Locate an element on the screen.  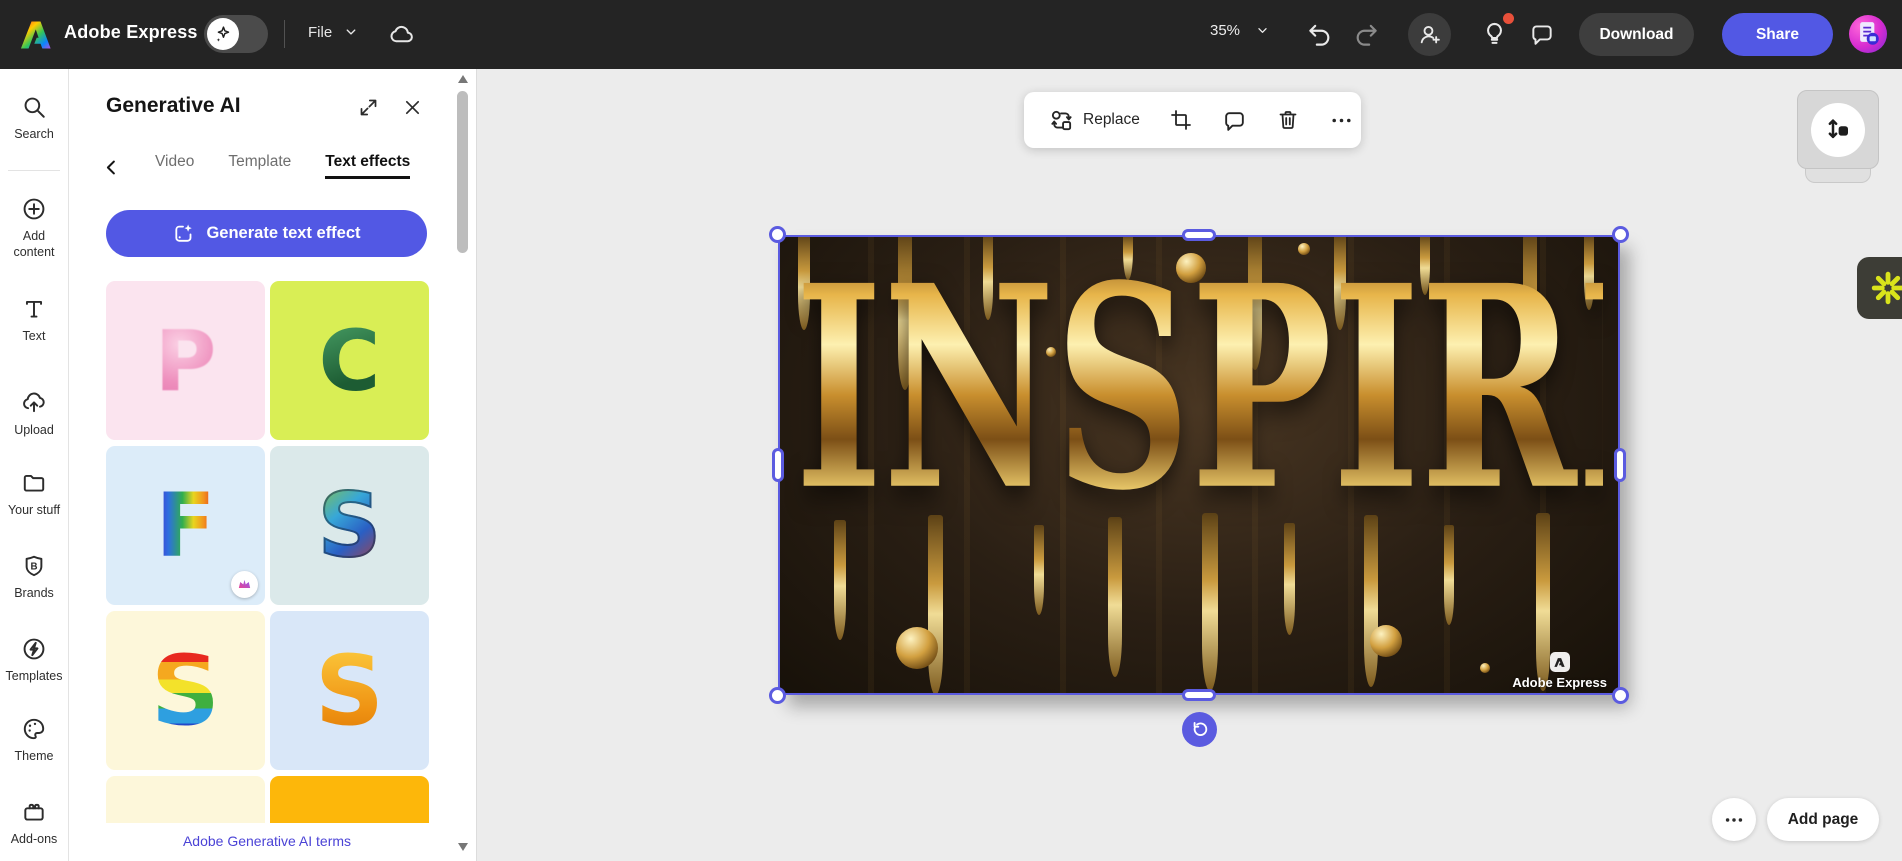
starburst-widget is located at coordinates (1879, 288).